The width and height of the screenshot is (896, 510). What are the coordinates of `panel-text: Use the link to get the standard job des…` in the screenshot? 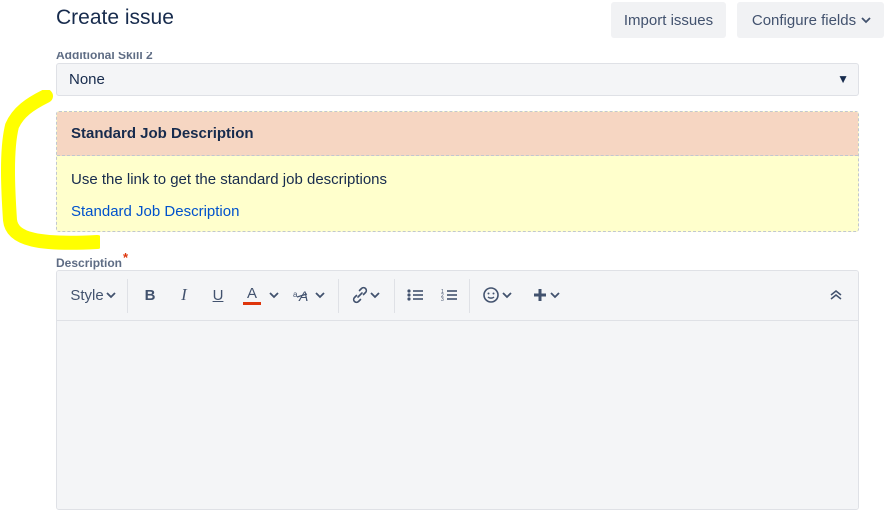 It's located at (229, 179).